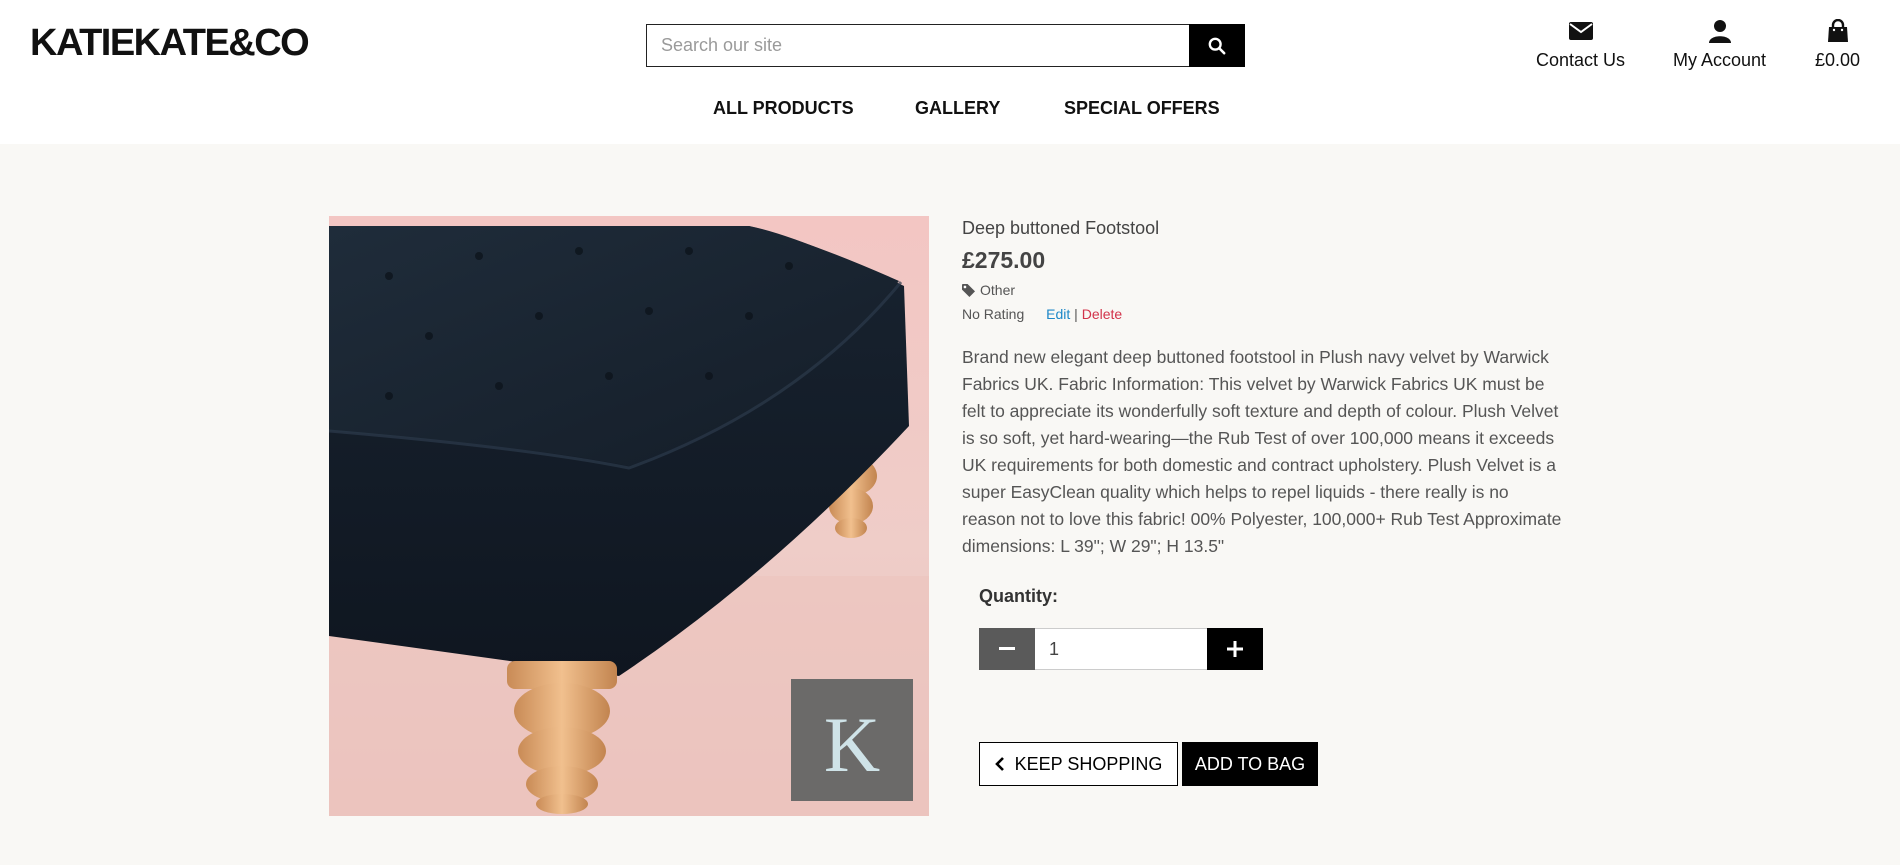 The height and width of the screenshot is (865, 1900). What do you see at coordinates (1719, 31) in the screenshot?
I see `user-icon` at bounding box center [1719, 31].